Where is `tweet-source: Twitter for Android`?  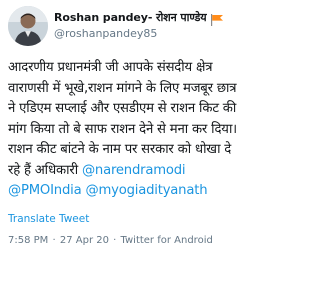
tweet-source: Twitter for Android is located at coordinates (167, 240).